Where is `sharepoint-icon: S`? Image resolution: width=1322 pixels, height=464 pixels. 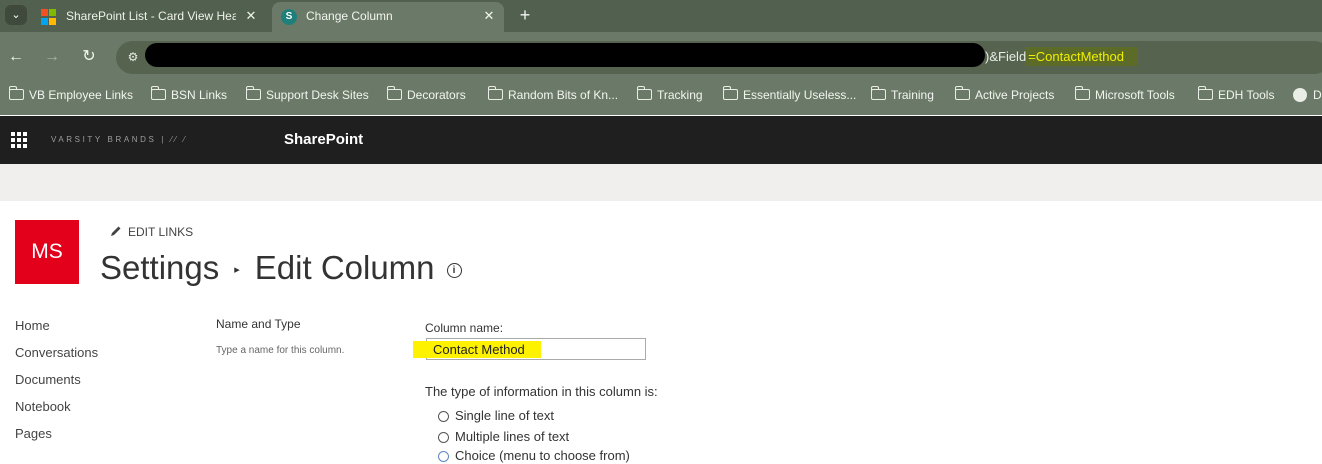
sharepoint-icon: S is located at coordinates (289, 17).